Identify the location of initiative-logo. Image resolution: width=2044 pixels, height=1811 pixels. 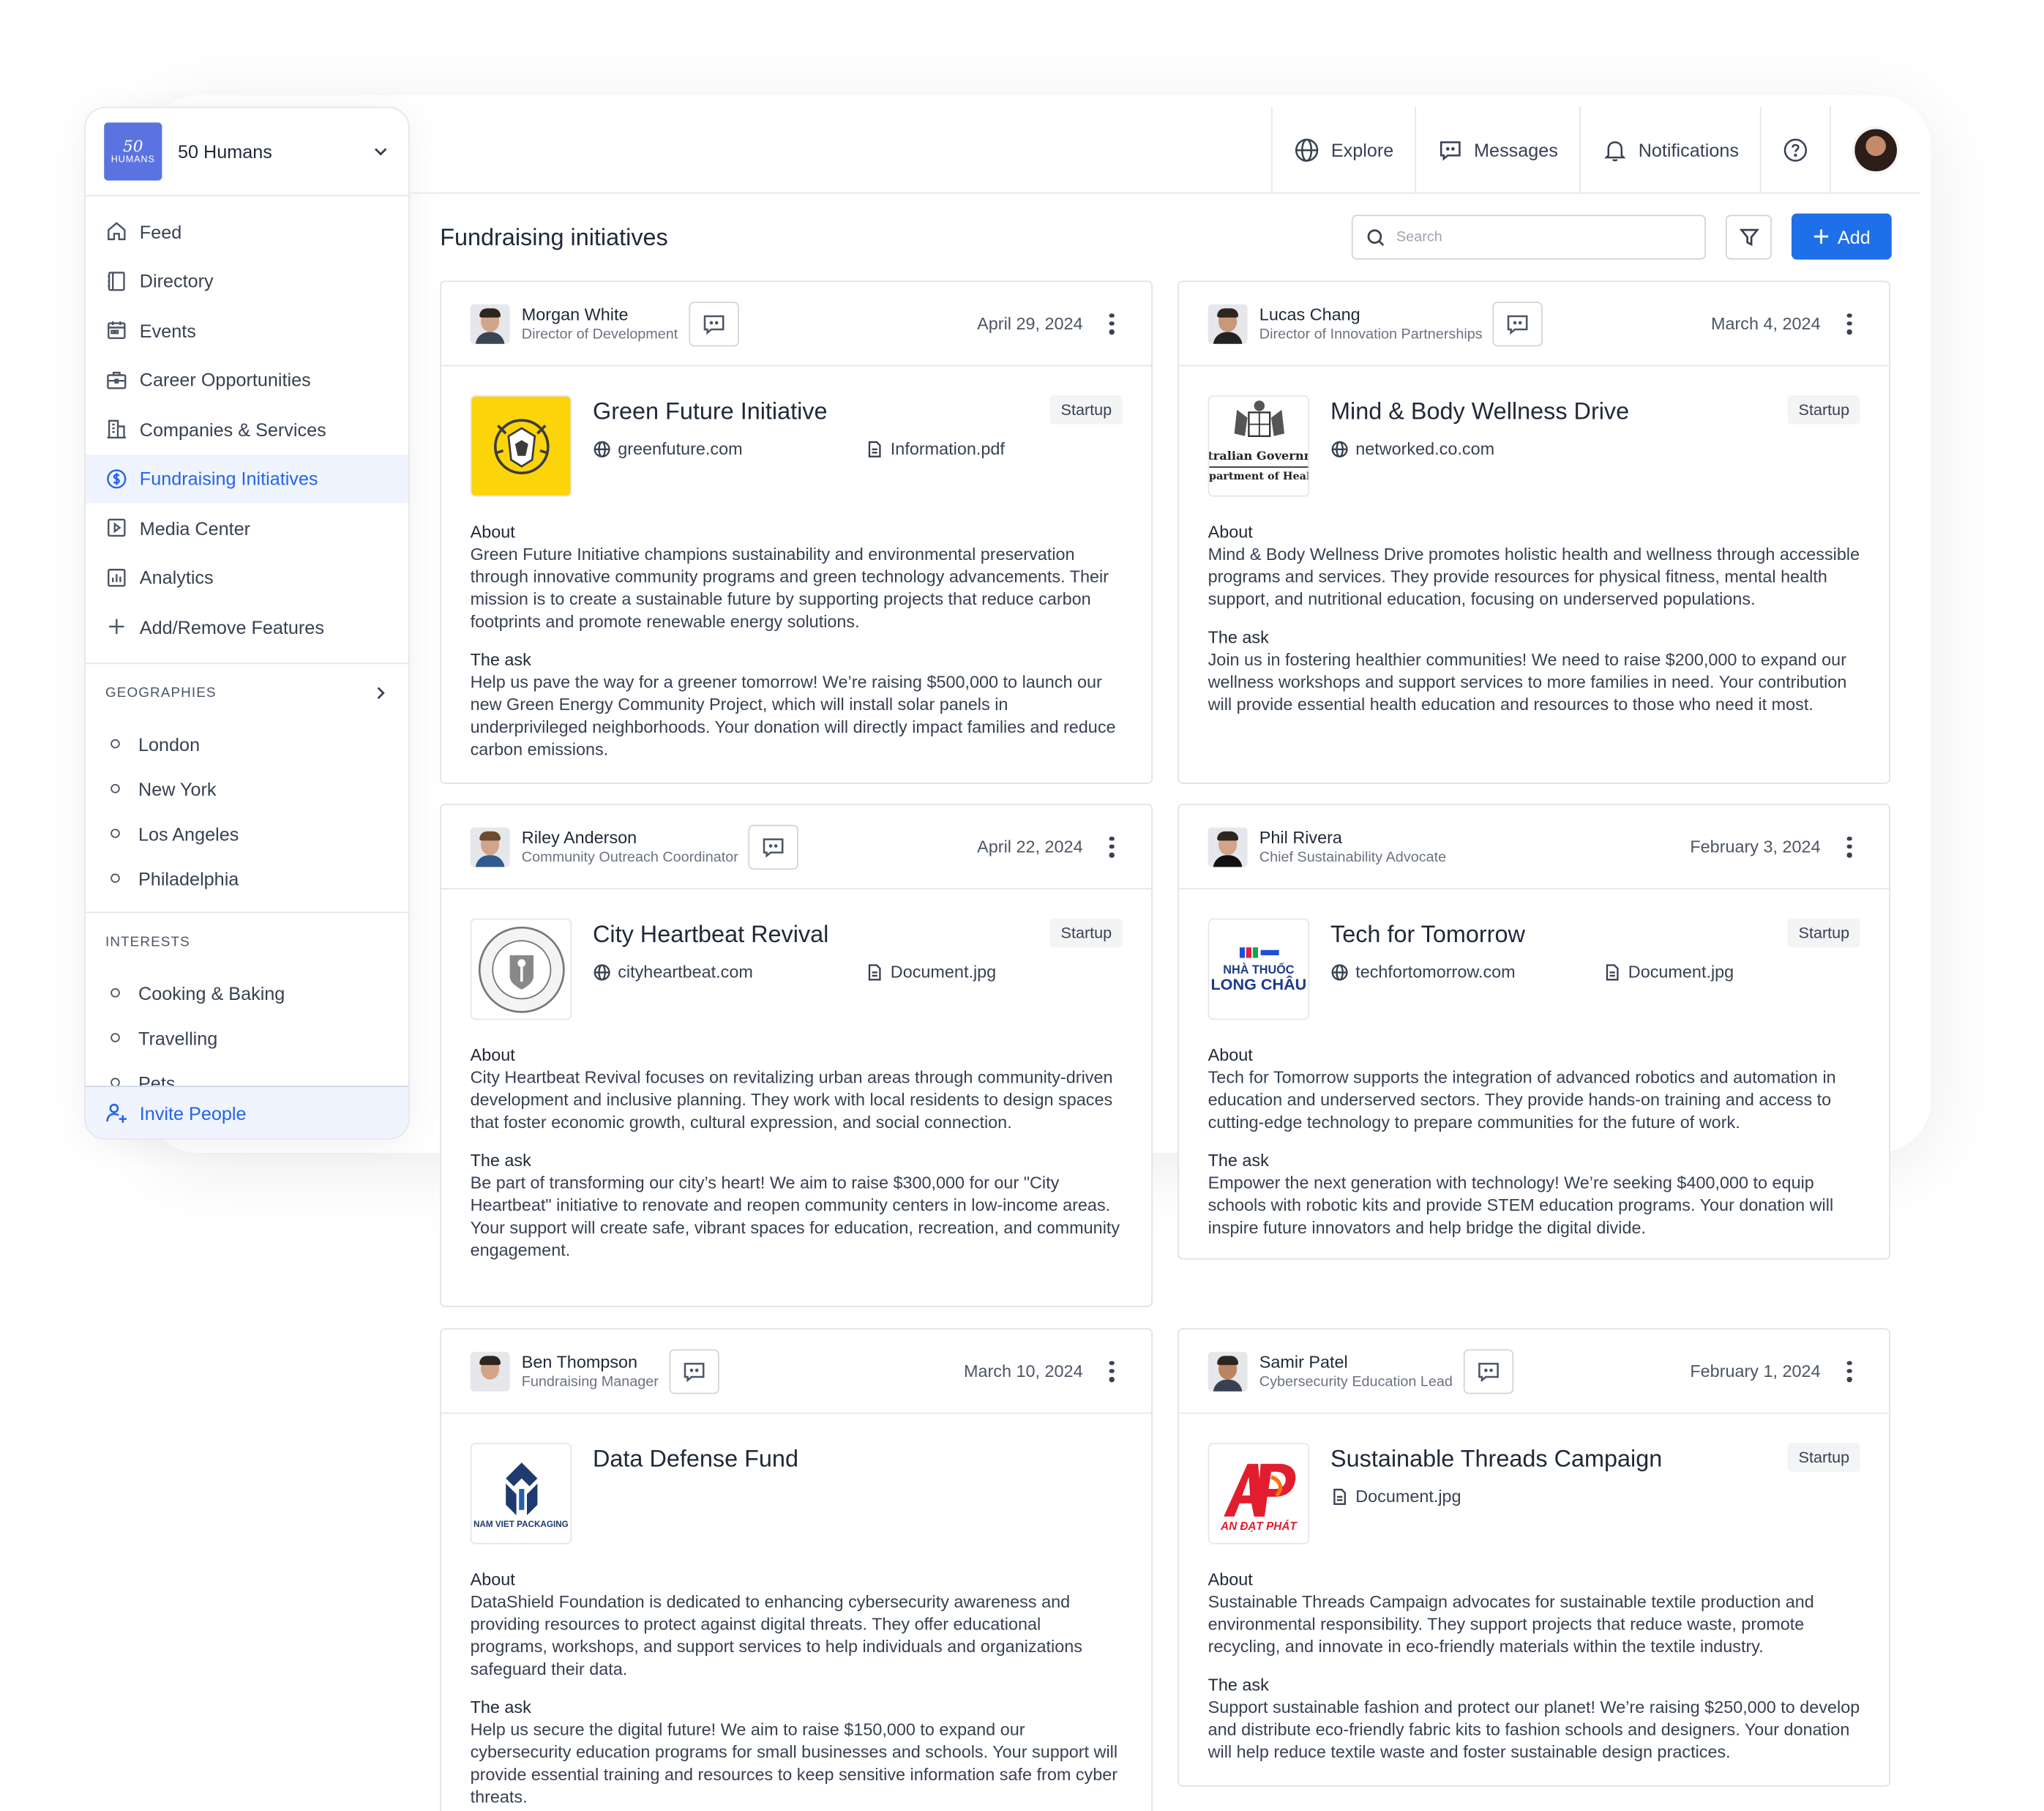
(521, 446).